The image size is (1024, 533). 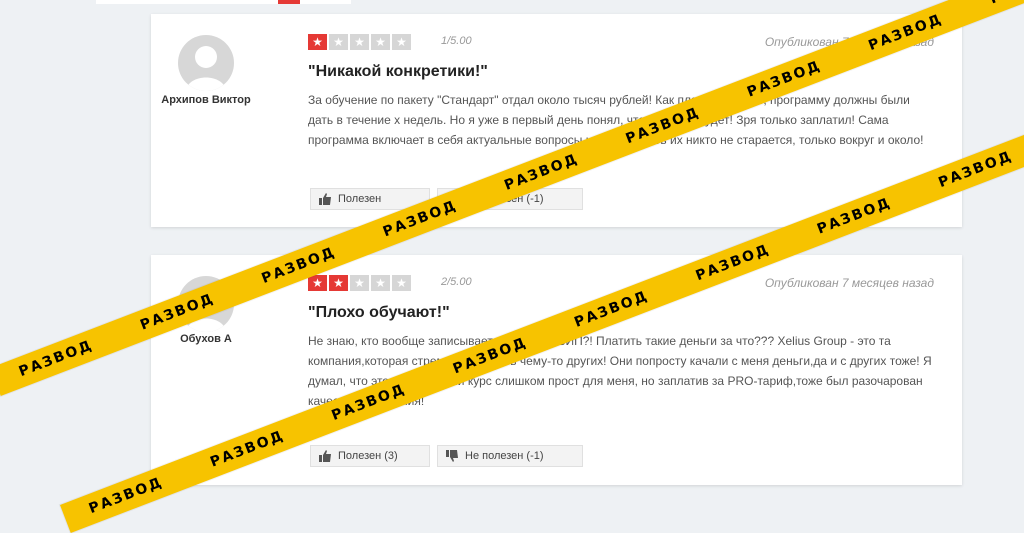 What do you see at coordinates (206, 63) in the screenshot?
I see `user-avatar-icon` at bounding box center [206, 63].